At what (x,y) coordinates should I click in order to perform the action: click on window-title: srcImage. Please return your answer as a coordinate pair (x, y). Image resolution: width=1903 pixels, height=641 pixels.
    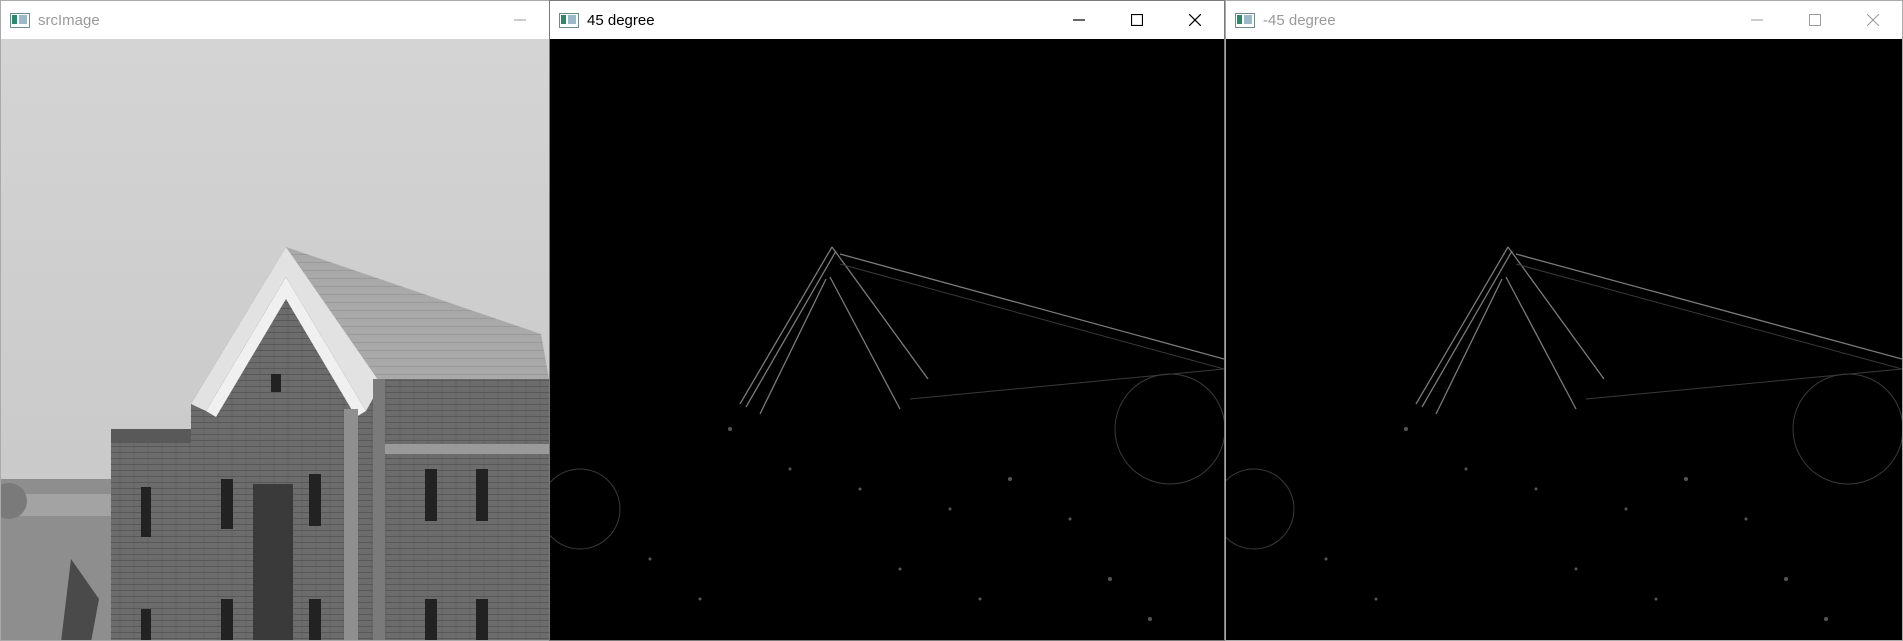
    Looking at the image, I should click on (69, 20).